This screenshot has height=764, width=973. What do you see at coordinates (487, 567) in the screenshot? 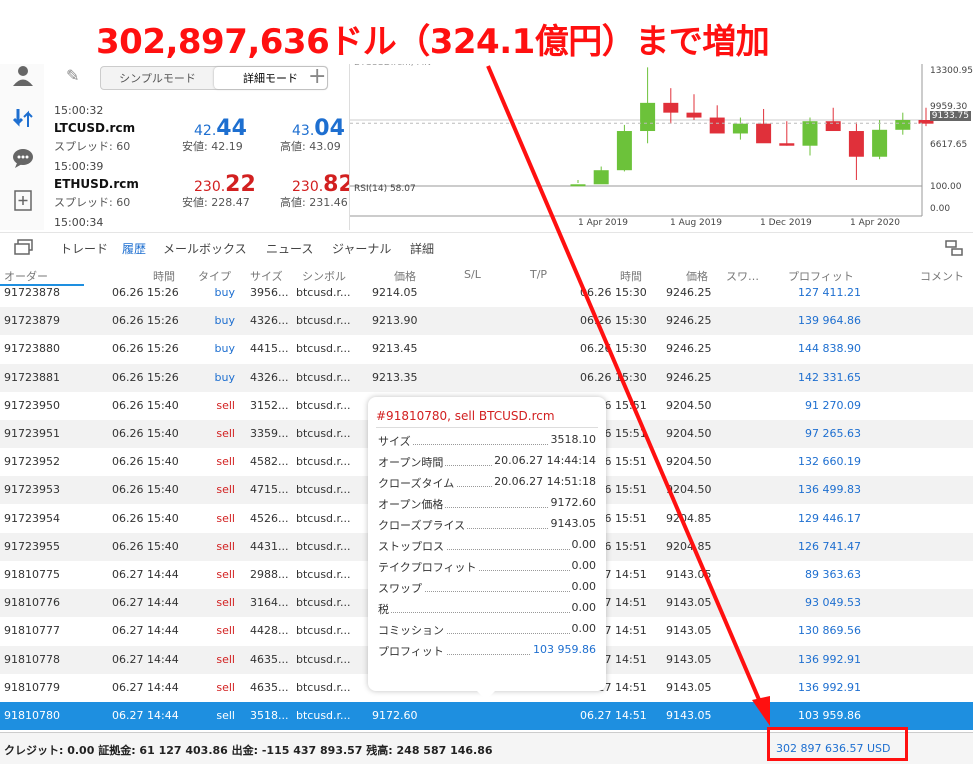
I see `popup-field: テイクプロフィット 0.00` at bounding box center [487, 567].